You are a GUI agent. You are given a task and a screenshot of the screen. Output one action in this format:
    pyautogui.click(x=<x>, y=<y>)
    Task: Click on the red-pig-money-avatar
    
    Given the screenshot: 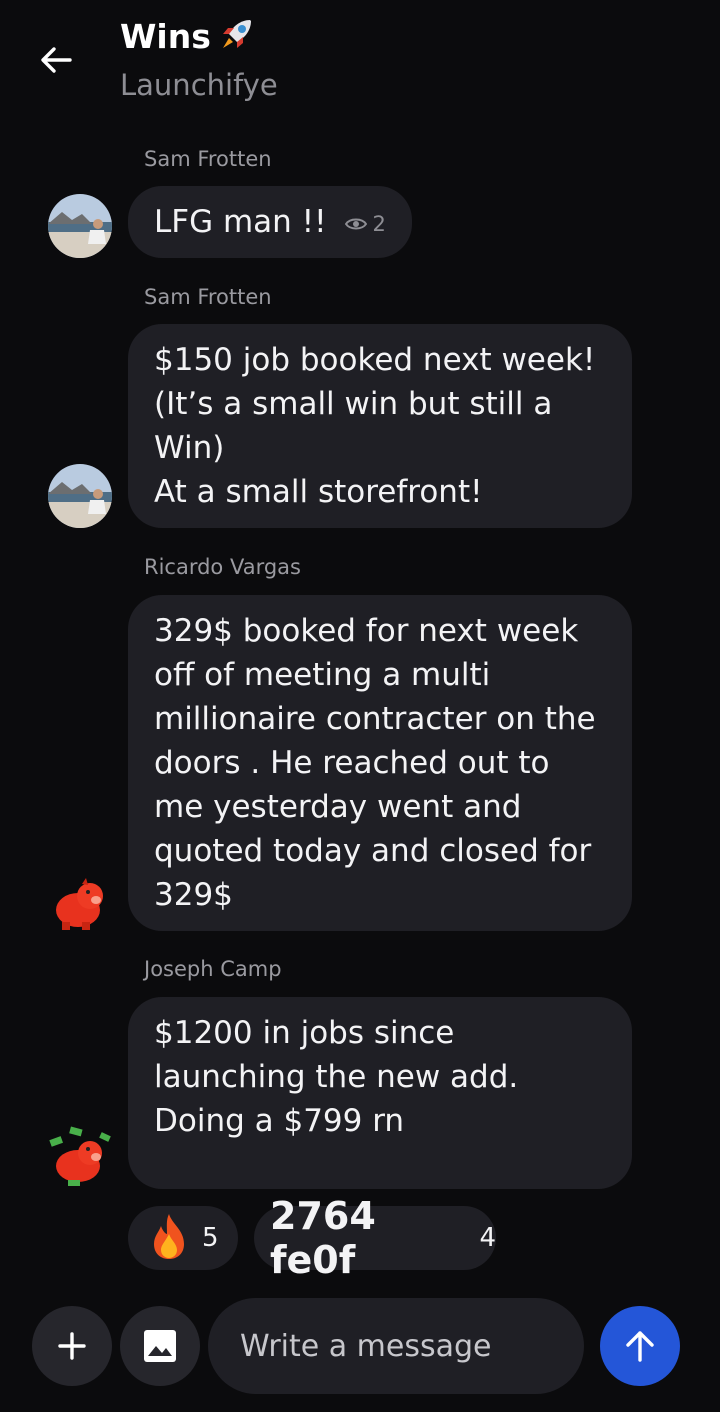 What is the action you would take?
    pyautogui.click(x=80, y=1158)
    